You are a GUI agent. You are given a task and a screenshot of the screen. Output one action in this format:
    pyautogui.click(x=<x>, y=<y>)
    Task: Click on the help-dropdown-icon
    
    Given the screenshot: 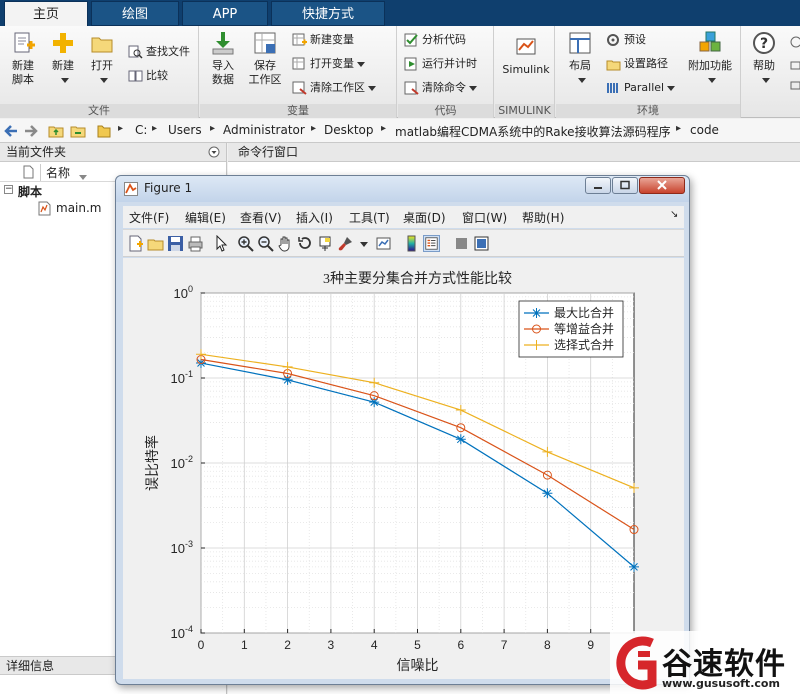 What is the action you would take?
    pyautogui.click(x=765, y=80)
    